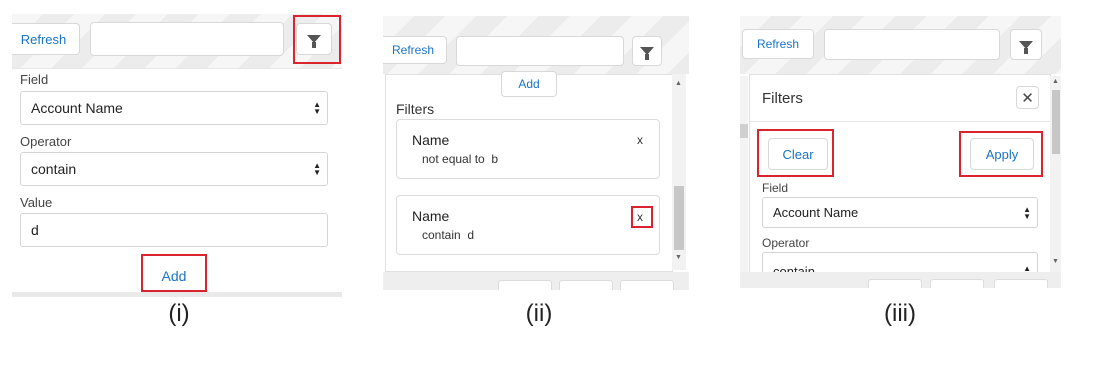 Image resolution: width=1096 pixels, height=365 pixels. I want to click on left-scroll-strip, so click(744, 174).